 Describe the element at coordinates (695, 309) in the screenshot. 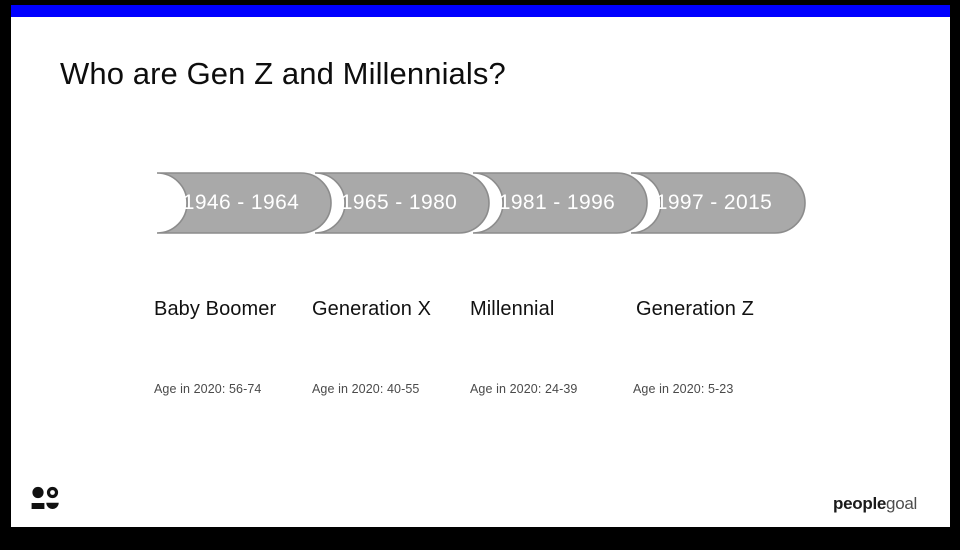

I see `generation-name: Generation Z` at that location.